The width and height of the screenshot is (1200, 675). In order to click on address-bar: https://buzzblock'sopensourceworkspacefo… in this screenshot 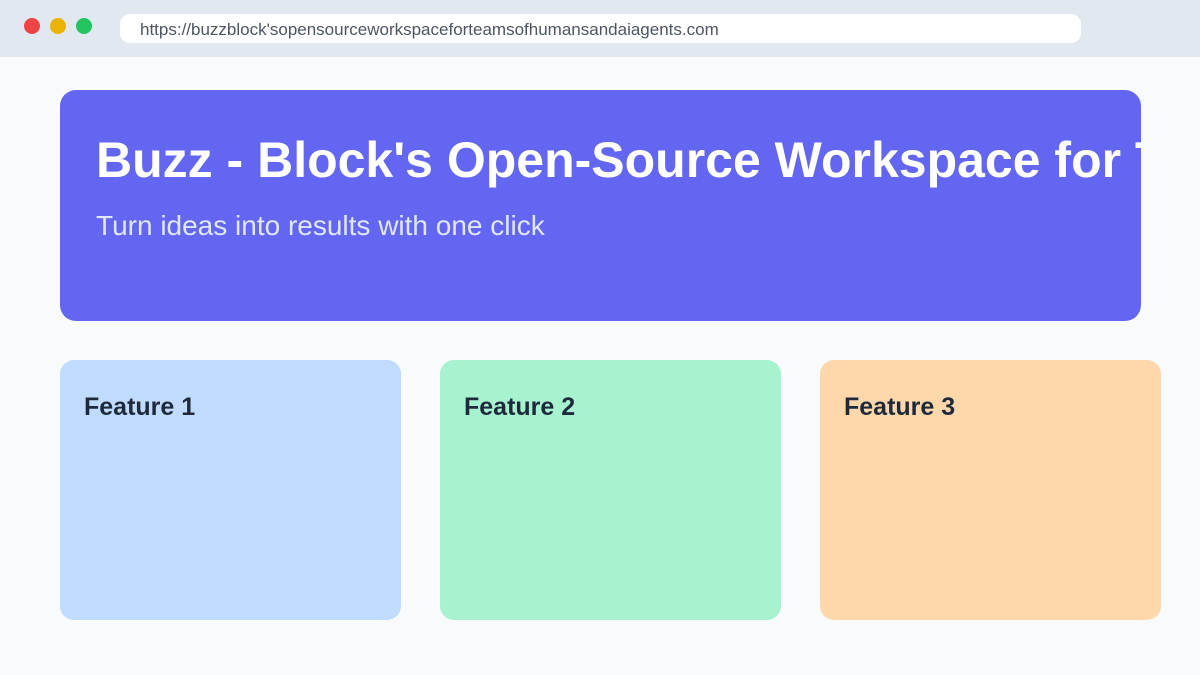, I will do `click(600, 28)`.